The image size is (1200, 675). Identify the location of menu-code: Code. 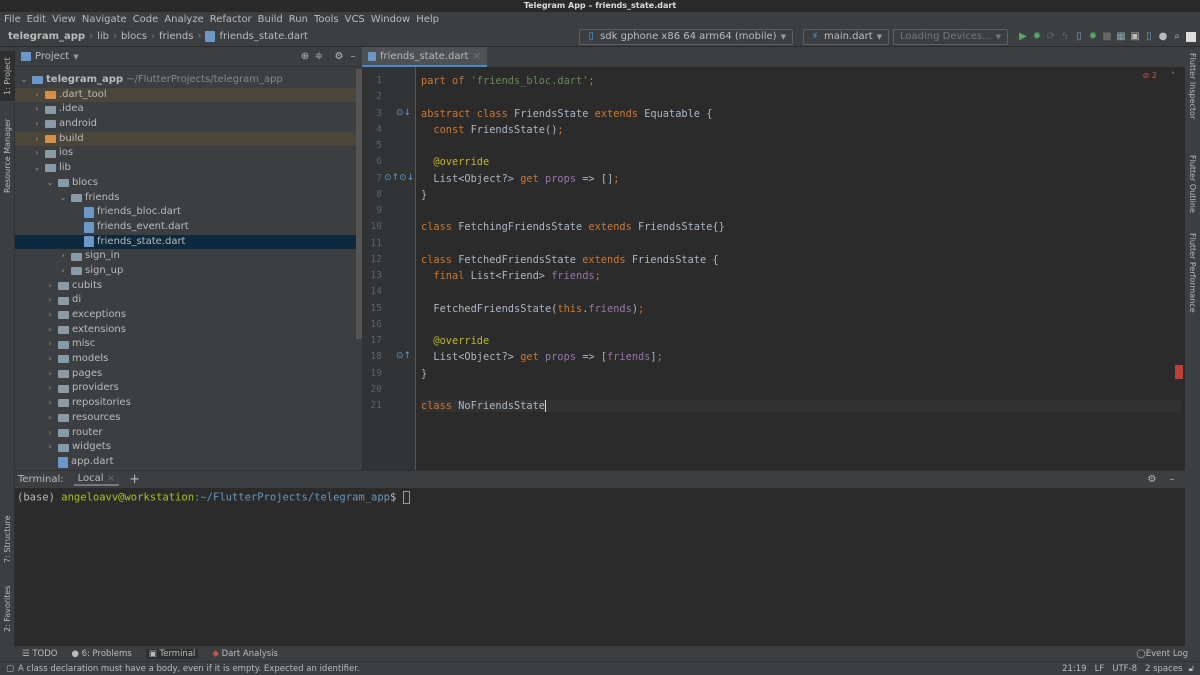
(146, 19).